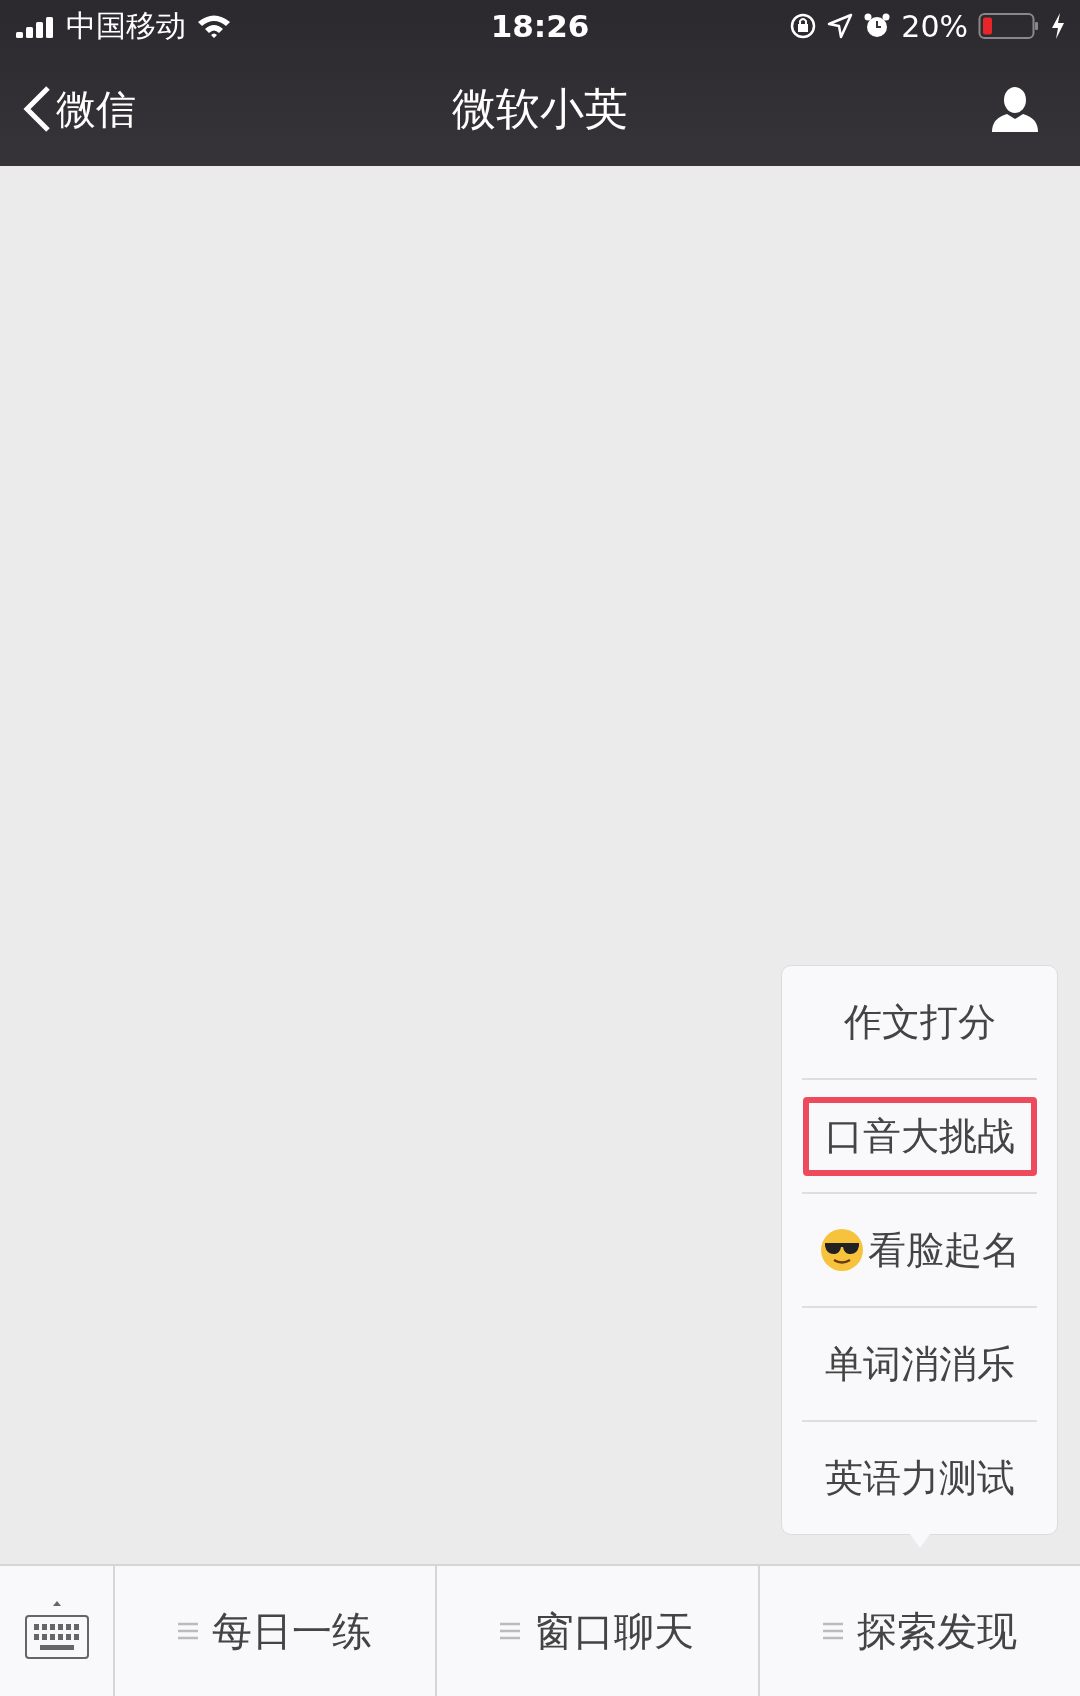  What do you see at coordinates (919, 1364) in the screenshot?
I see `menu-item: 单词消消乐` at bounding box center [919, 1364].